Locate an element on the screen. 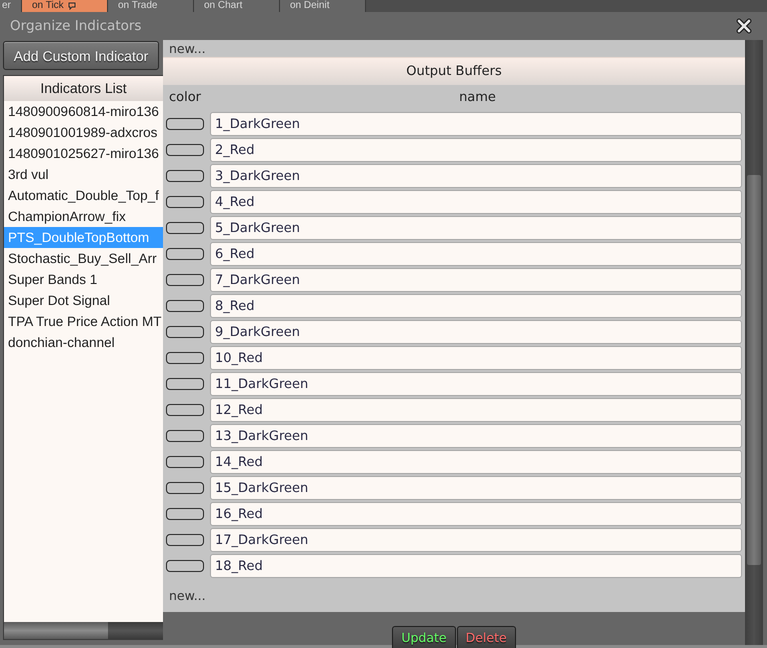 The width and height of the screenshot is (767, 648). buffer-name-field: 11_DarkGreen is located at coordinates (476, 384).